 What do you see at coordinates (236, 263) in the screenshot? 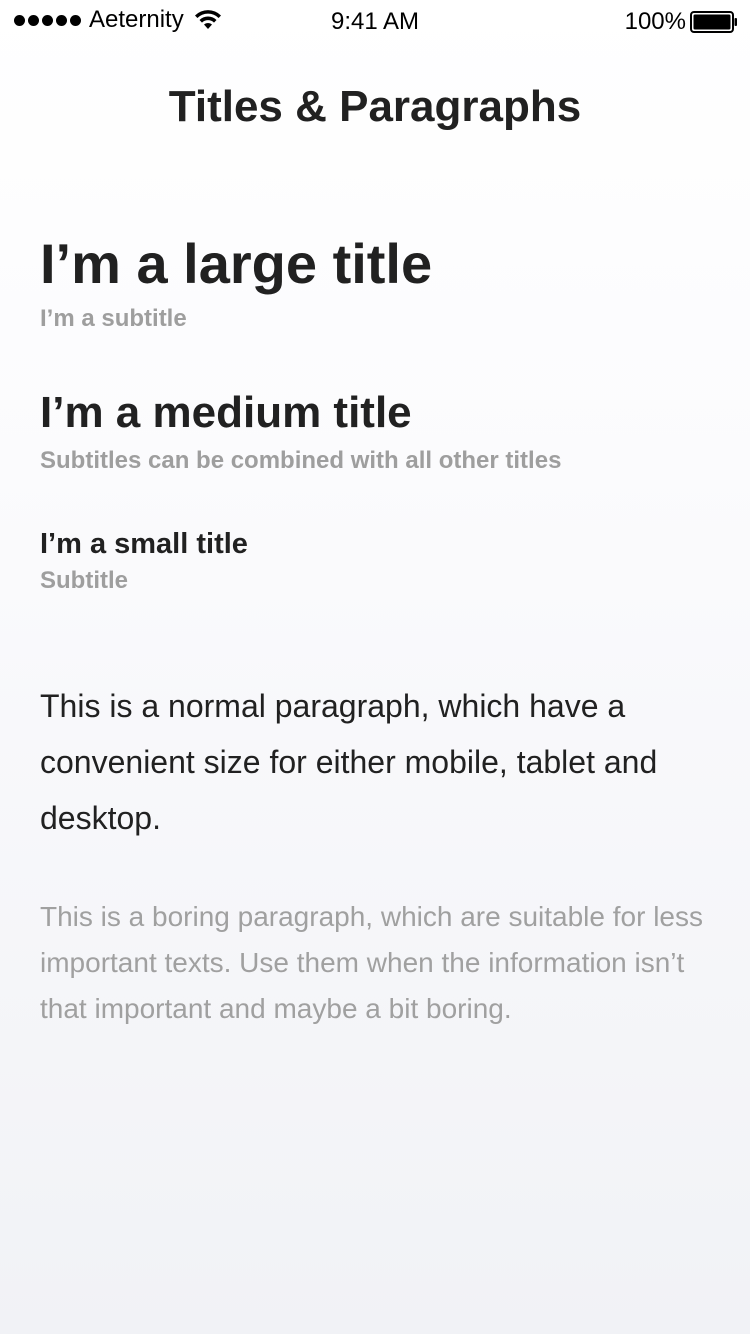
I see `large-title: I’m a large title` at bounding box center [236, 263].